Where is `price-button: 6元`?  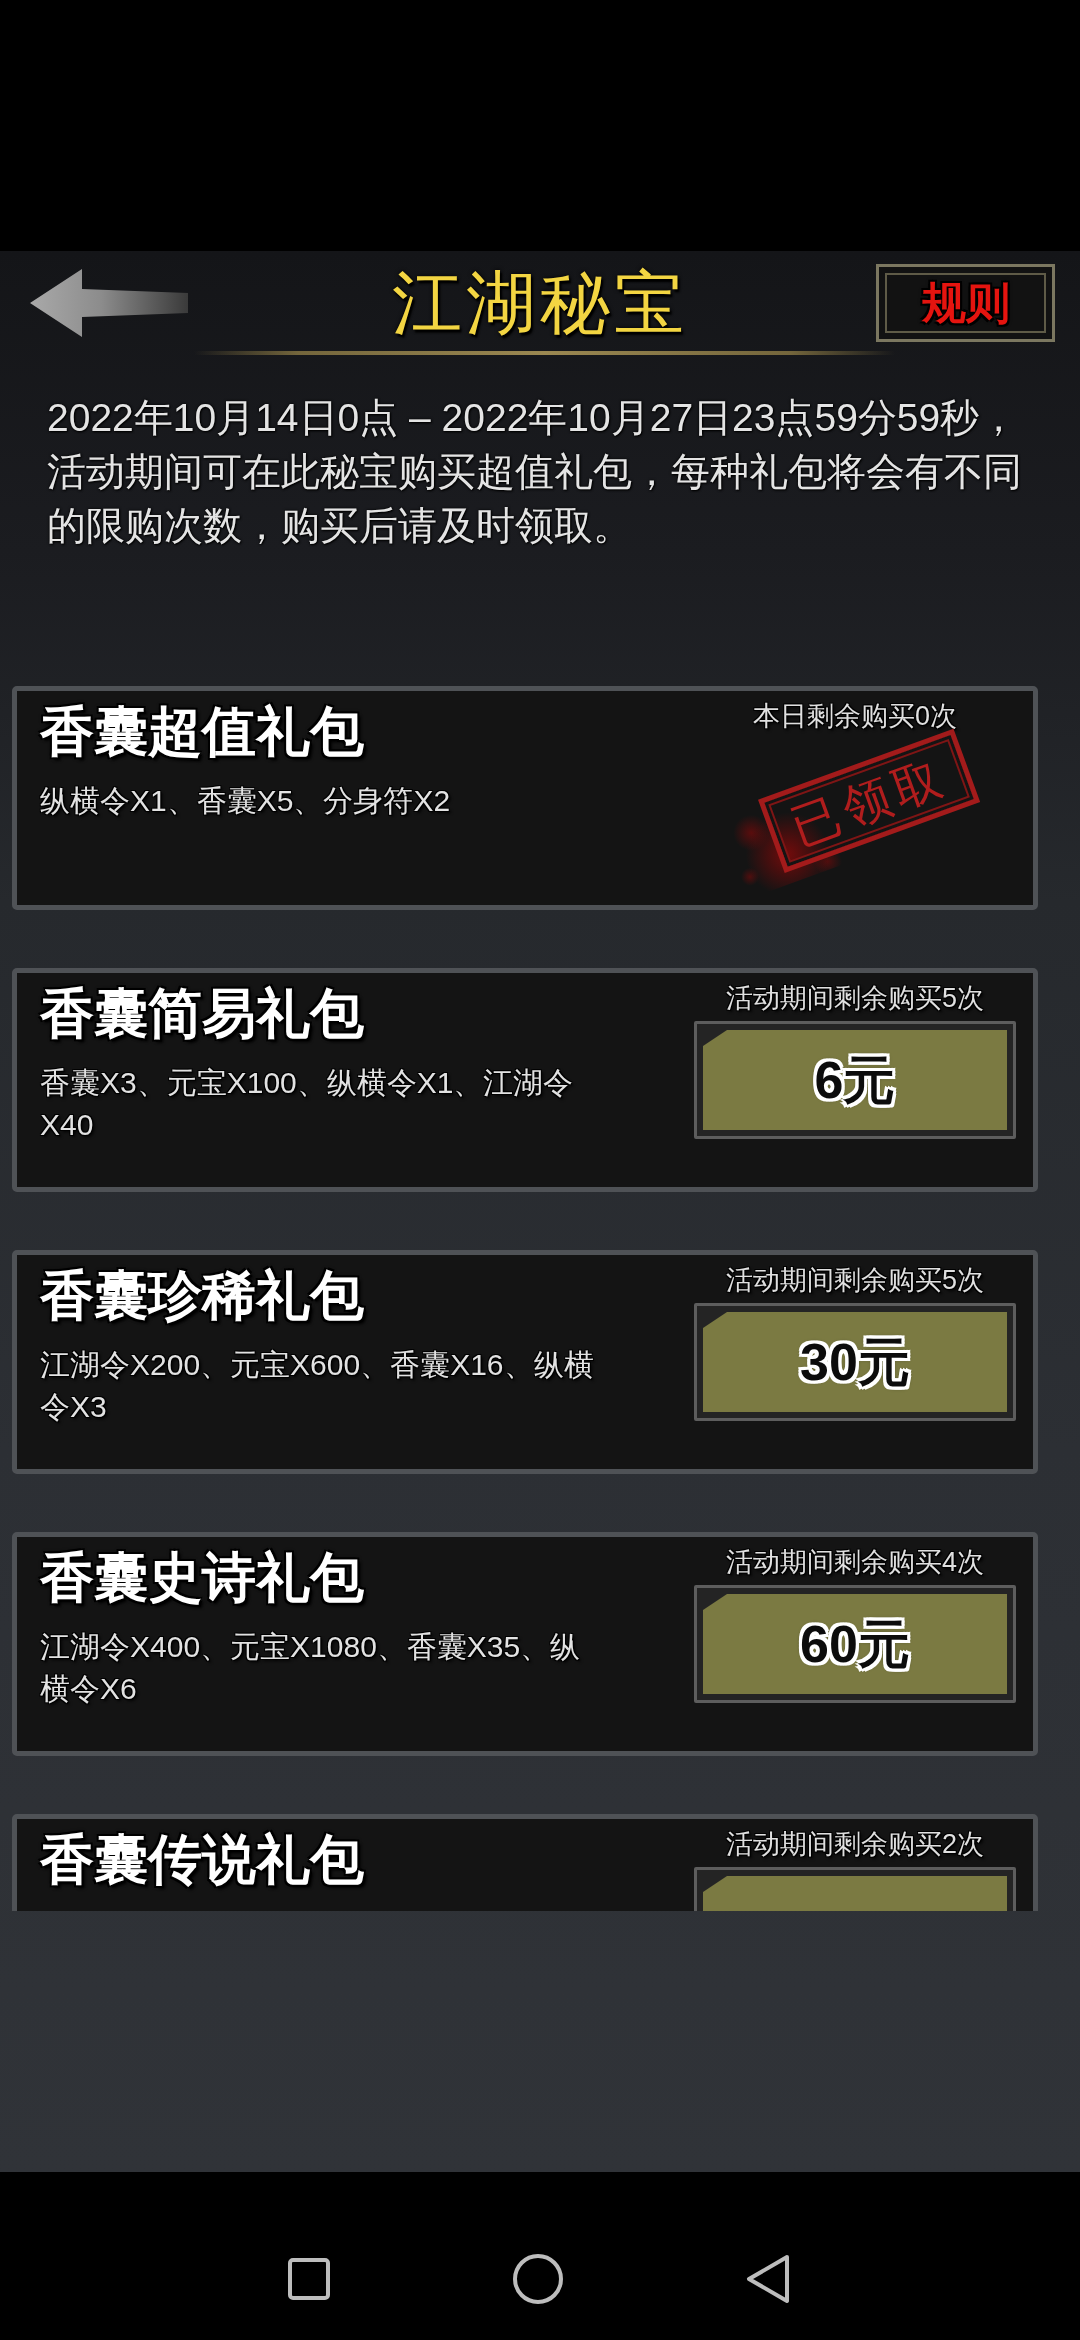 price-button: 6元 is located at coordinates (855, 1080).